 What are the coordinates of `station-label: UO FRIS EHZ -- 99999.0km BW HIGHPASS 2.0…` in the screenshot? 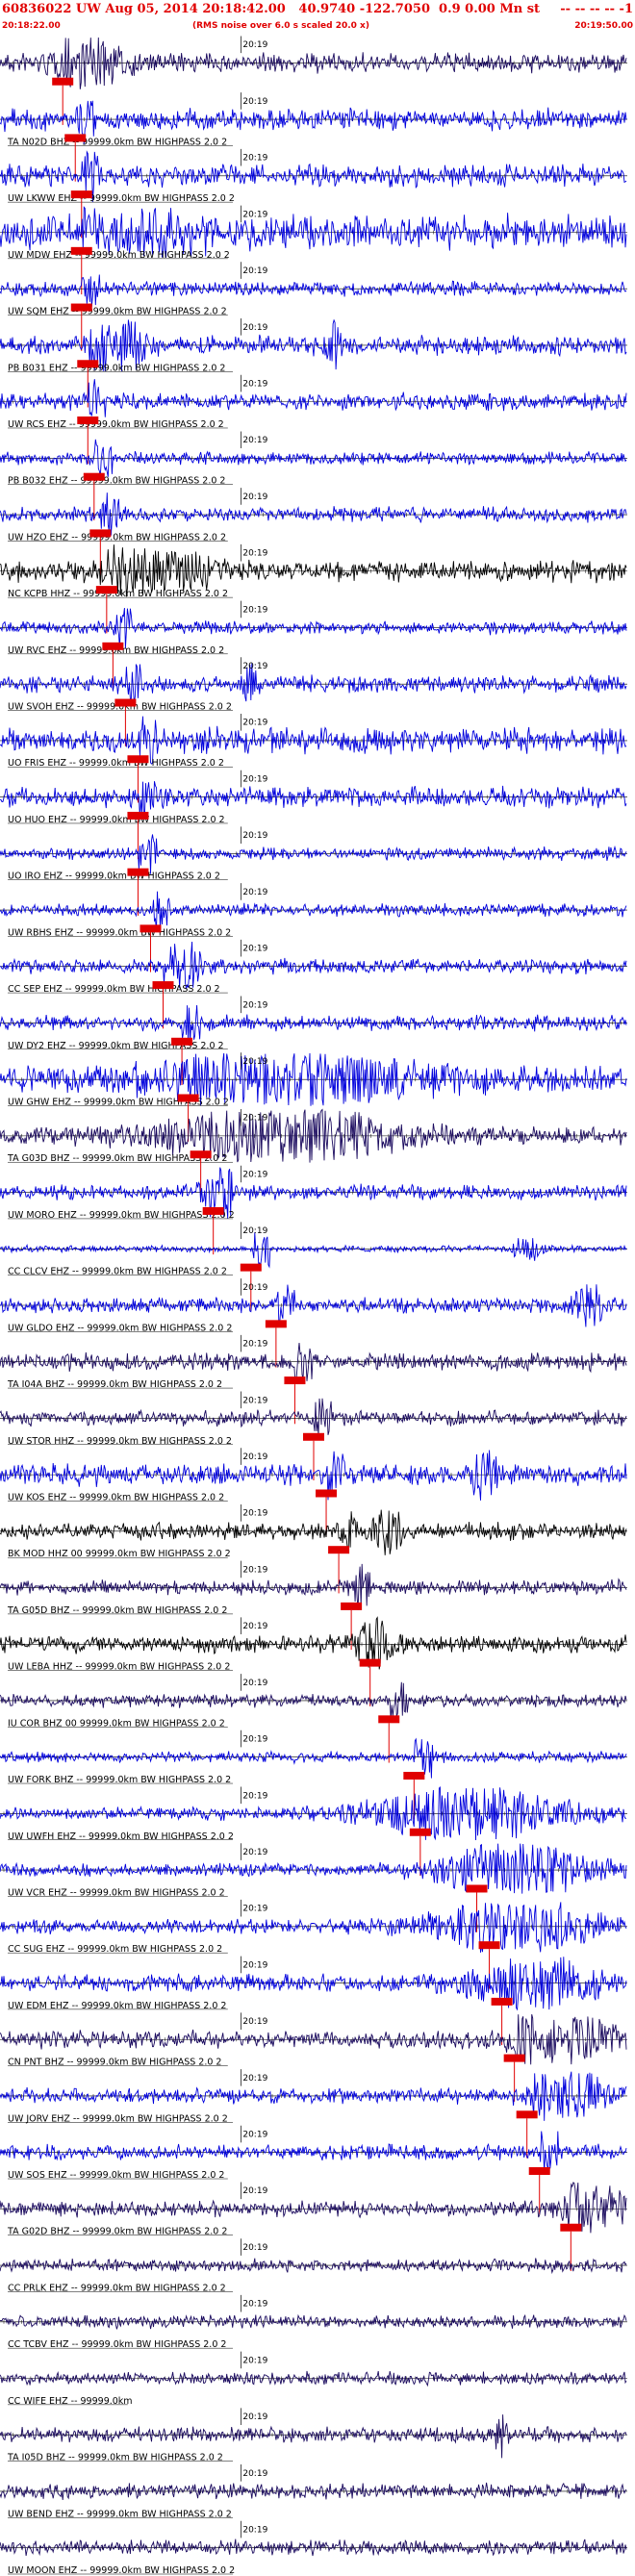 It's located at (116, 764).